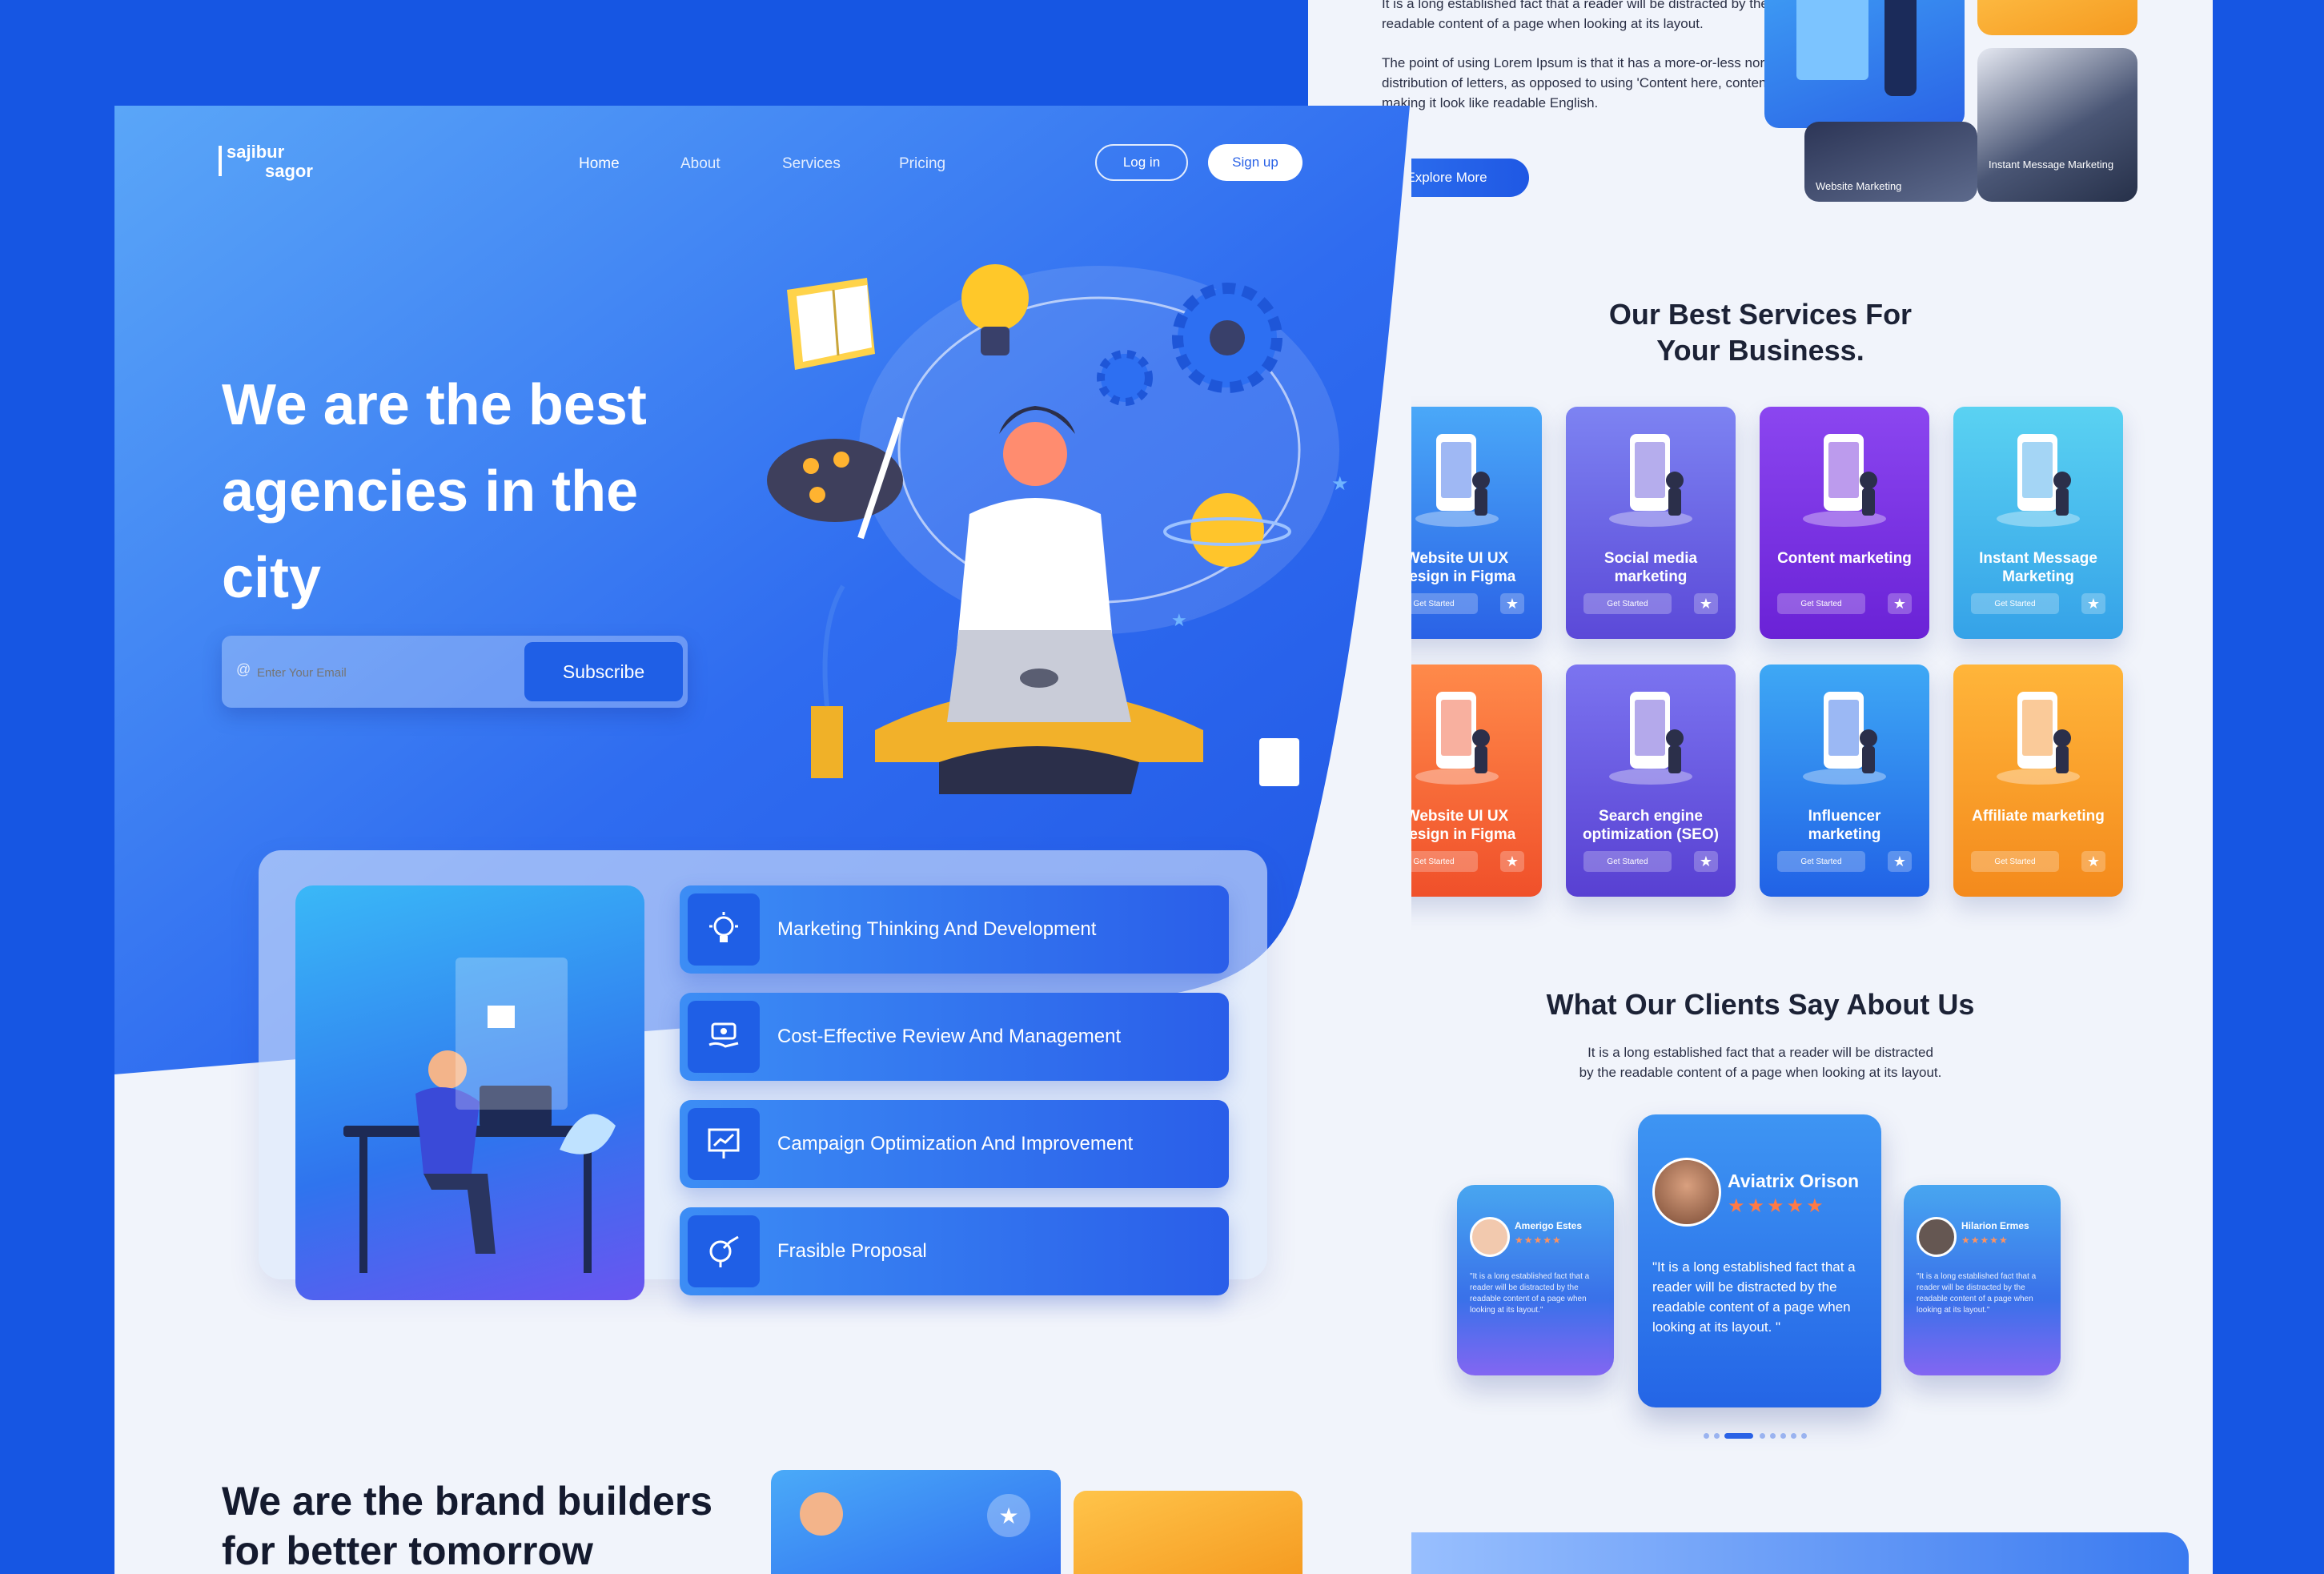  I want to click on thumb-label-2: Instant Message Marketing, so click(2051, 165).